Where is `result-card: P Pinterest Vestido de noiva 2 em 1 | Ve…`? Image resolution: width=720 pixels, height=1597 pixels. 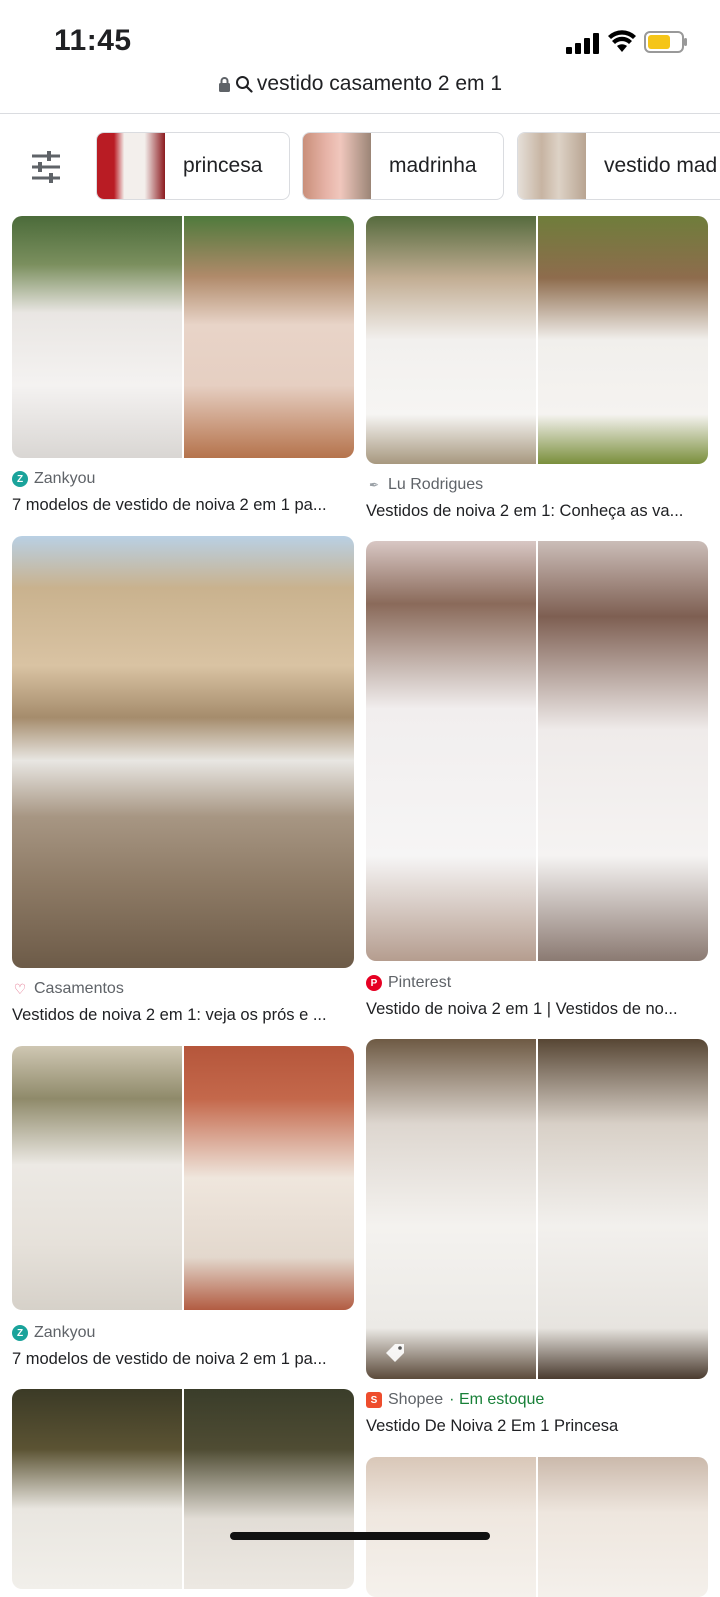 result-card: P Pinterest Vestido de noiva 2 em 1 | Ve… is located at coordinates (537, 781).